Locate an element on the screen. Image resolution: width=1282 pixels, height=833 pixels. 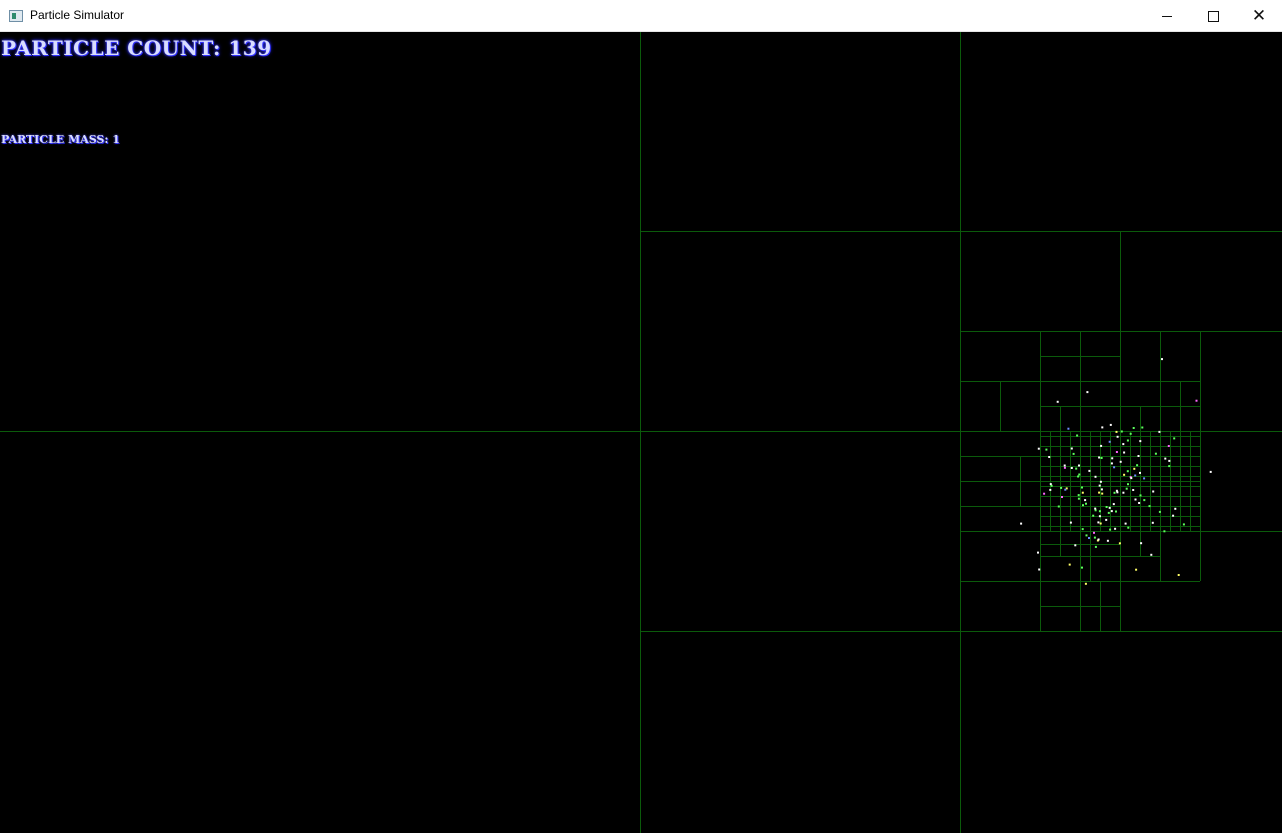
window-title: Particle Simulator is located at coordinates (77, 15).